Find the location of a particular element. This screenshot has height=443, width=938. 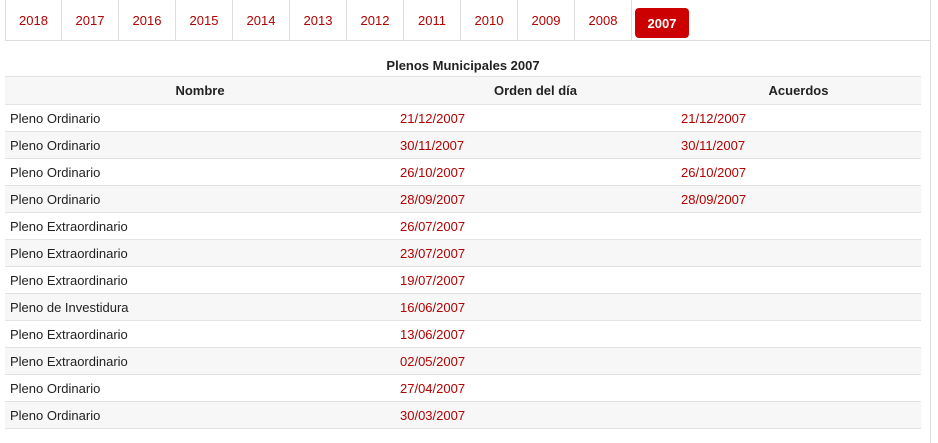

tab-2011: 2011 is located at coordinates (432, 20).